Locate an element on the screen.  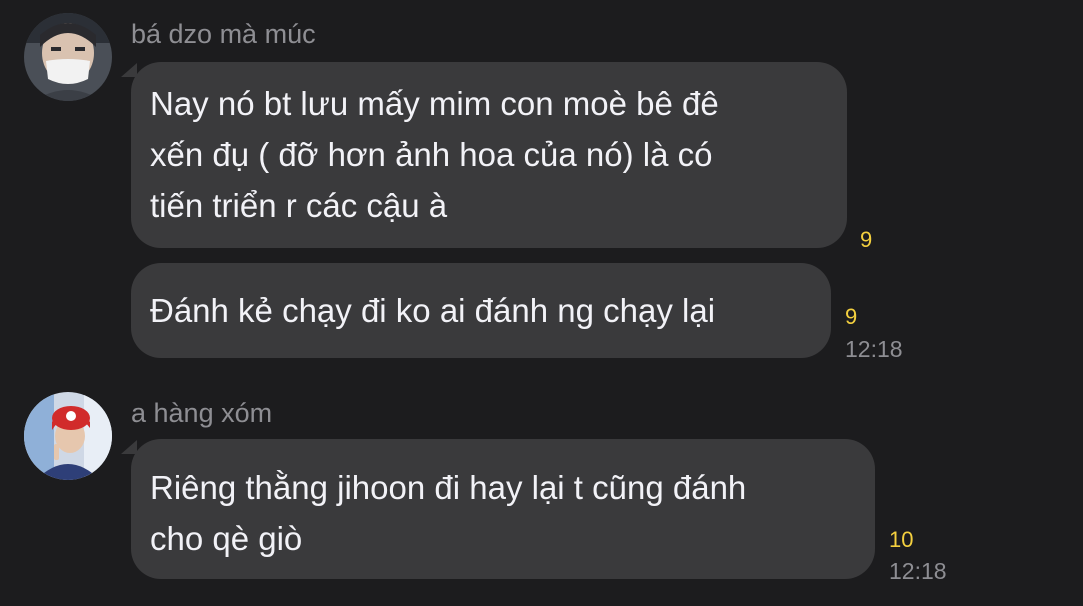
message-bubble: Đánh kẻ chạy đi ko ai đánh ng chạy lại is located at coordinates (481, 310).